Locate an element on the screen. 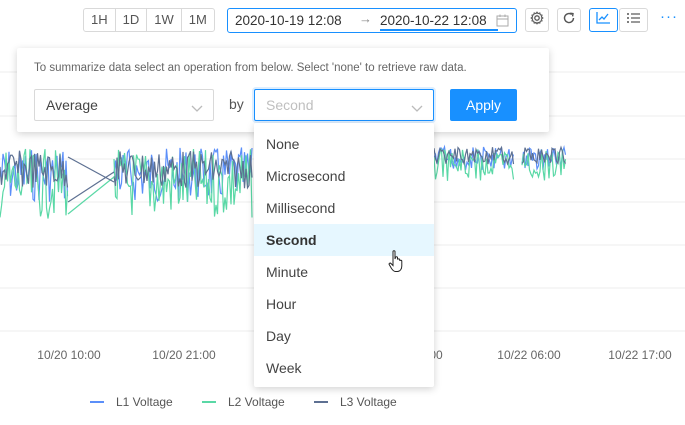 This screenshot has height=425, width=685. refresh-button is located at coordinates (569, 20).